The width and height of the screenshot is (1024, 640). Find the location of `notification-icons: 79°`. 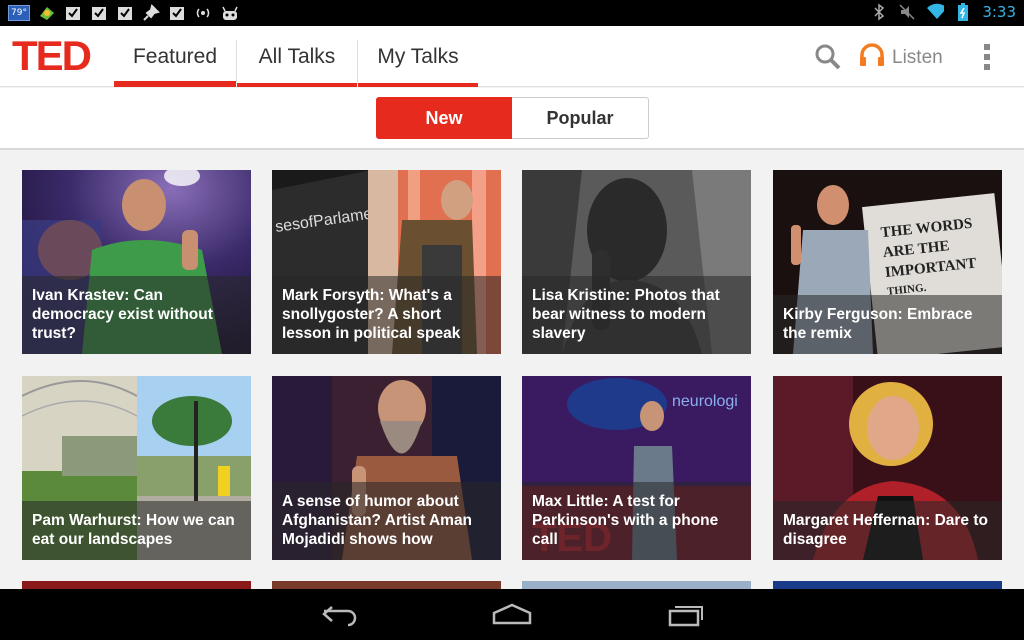

notification-icons: 79° is located at coordinates (123, 13).